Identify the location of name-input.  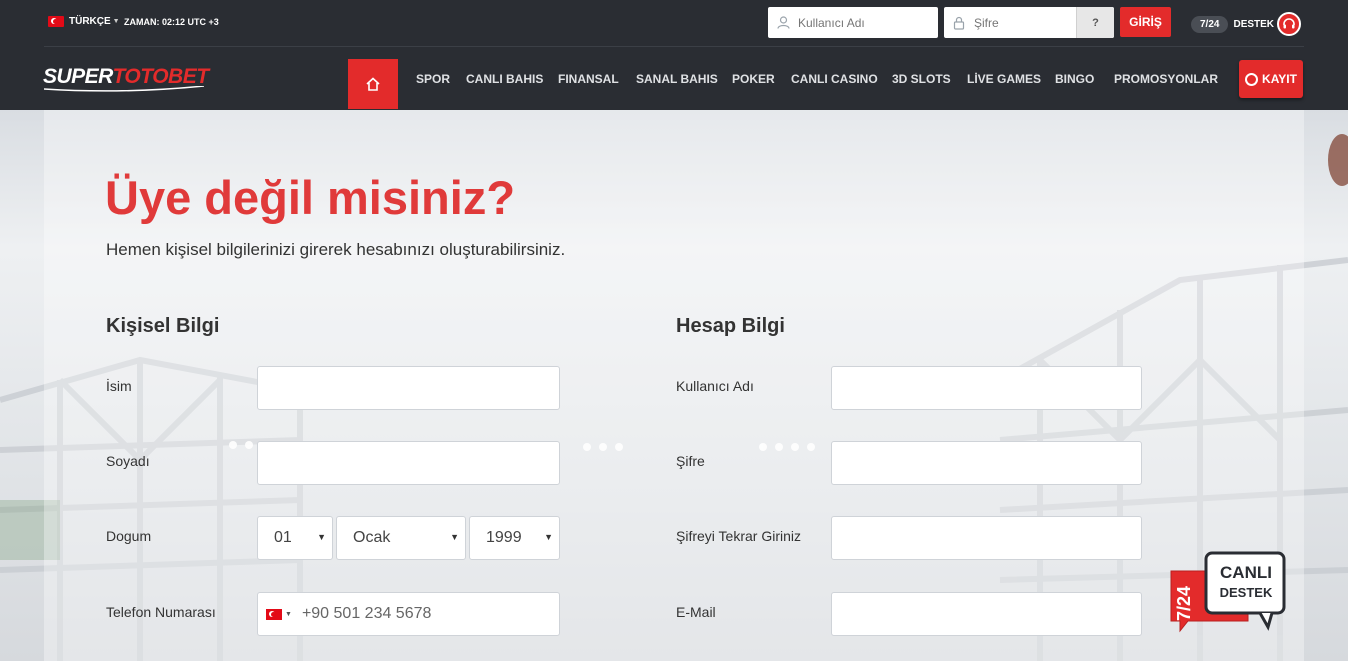
(408, 388).